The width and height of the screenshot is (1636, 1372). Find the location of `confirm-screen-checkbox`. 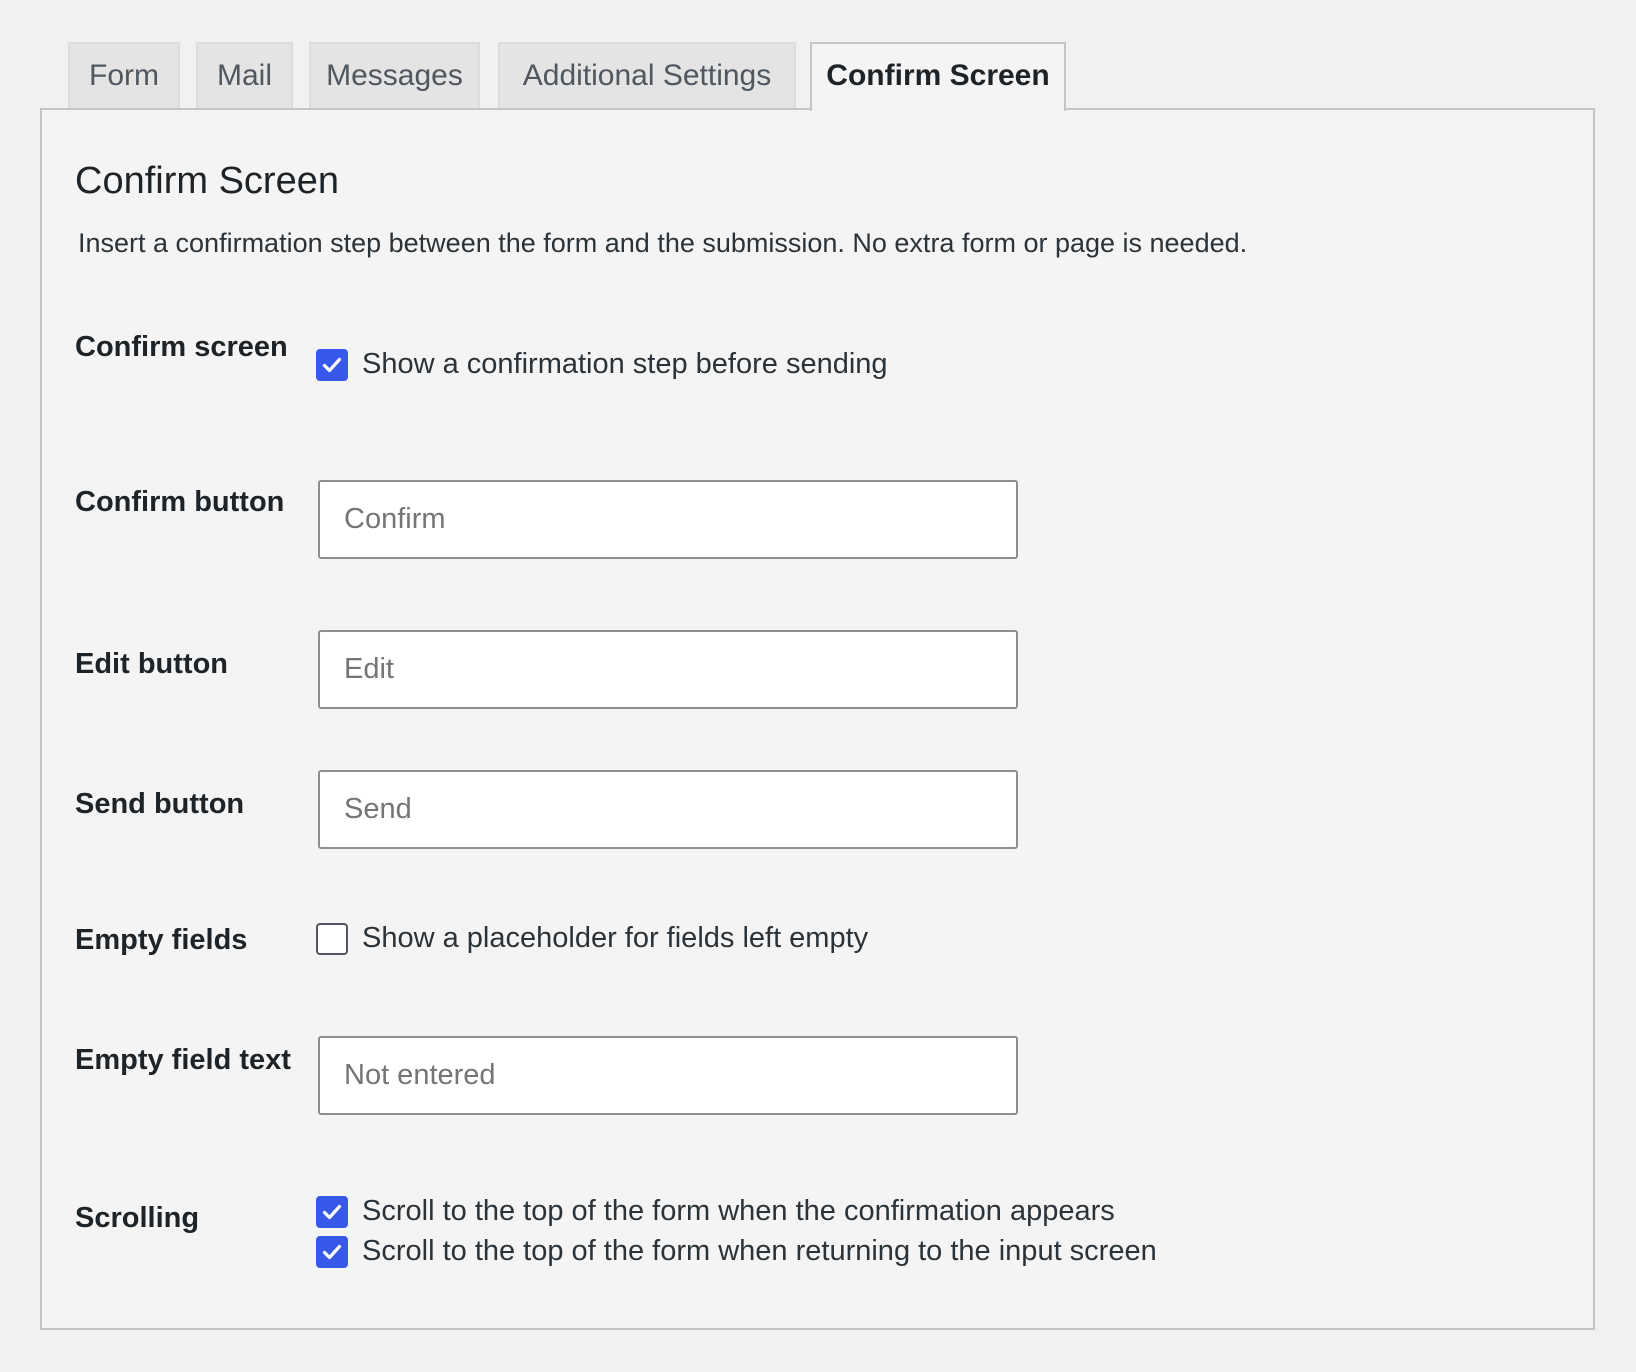

confirm-screen-checkbox is located at coordinates (332, 364).